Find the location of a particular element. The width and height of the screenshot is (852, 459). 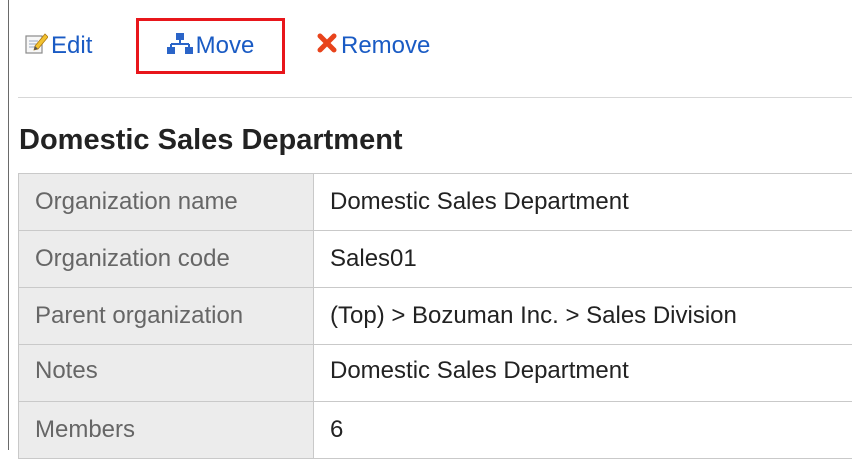

move-link: Move is located at coordinates (210, 46).